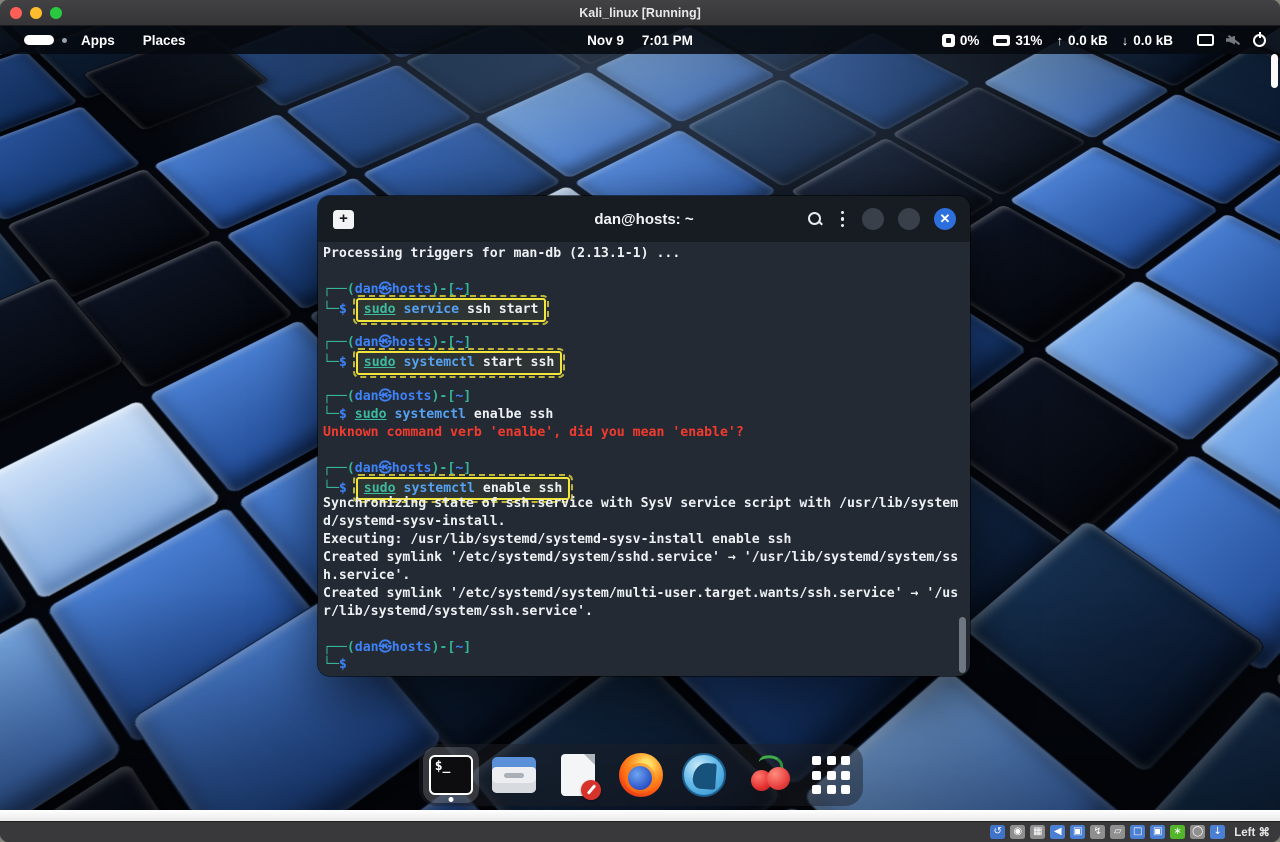 The image size is (1280, 842). Describe the element at coordinates (414, 522) in the screenshot. I see `terminal-line: d/systemd-sysv-install.` at that location.